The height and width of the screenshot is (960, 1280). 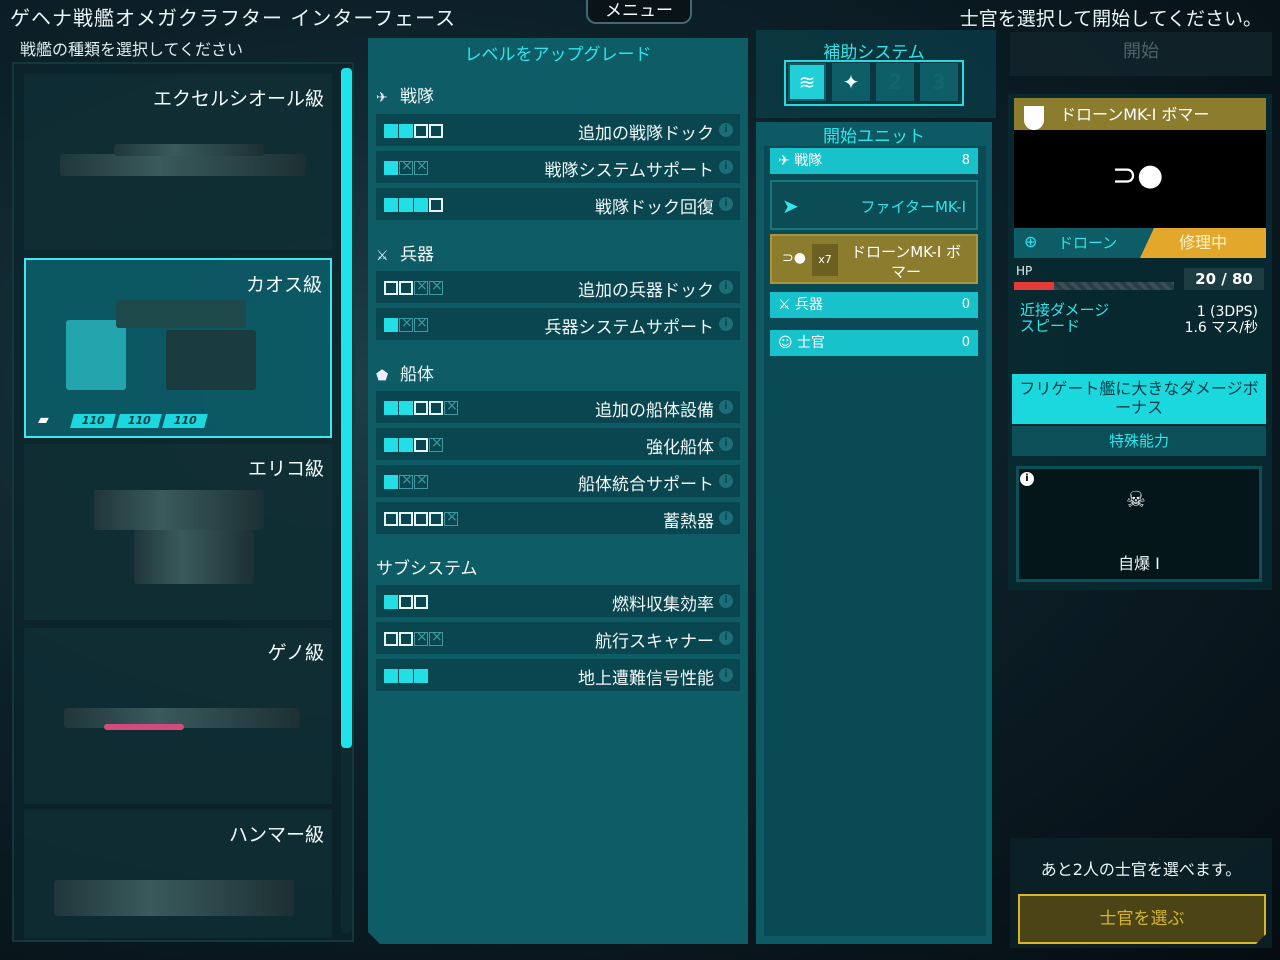 What do you see at coordinates (427, 566) in the screenshot?
I see `upgrade-category: サブシステム` at bounding box center [427, 566].